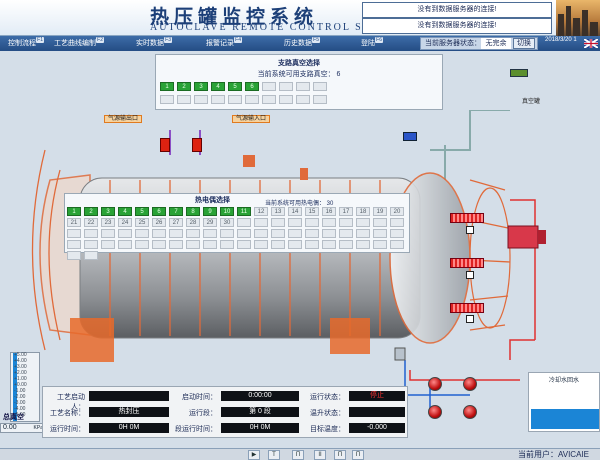 Image resolution: width=600 pixels, height=460 pixels. I want to click on thermocouple-cell: 8, so click(193, 211).